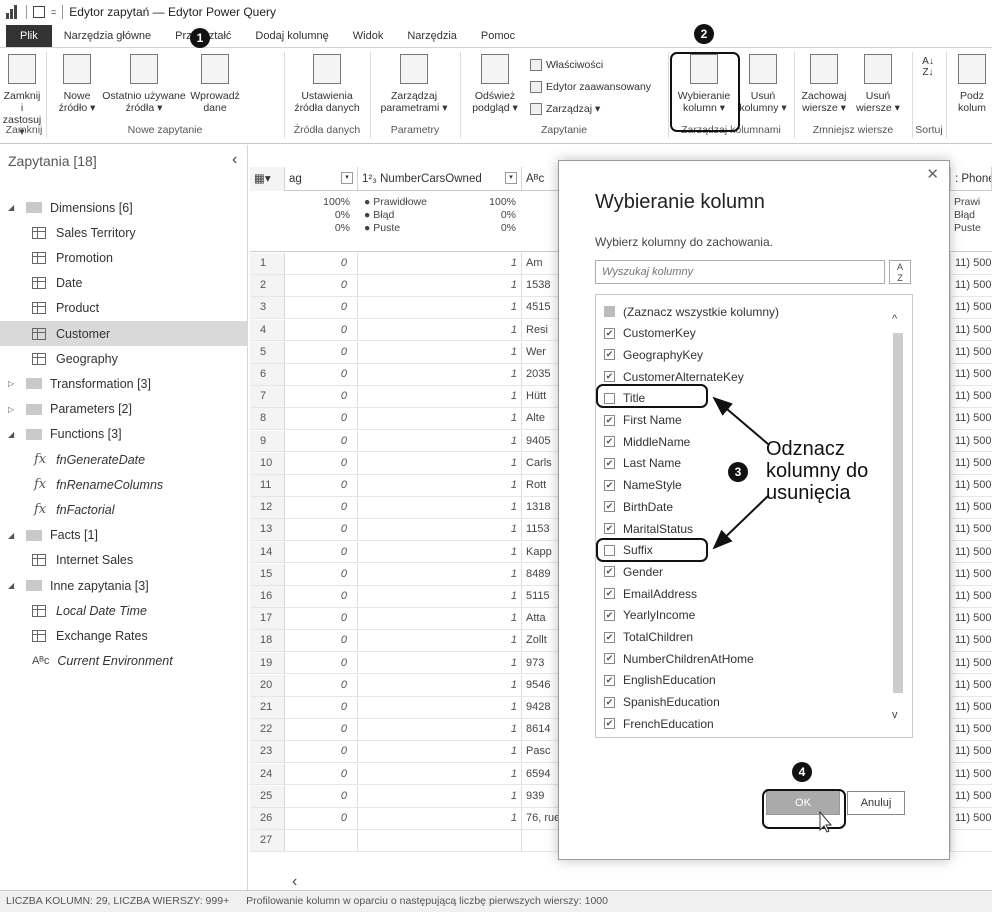  I want to click on row-number: 9, so click(267, 441).